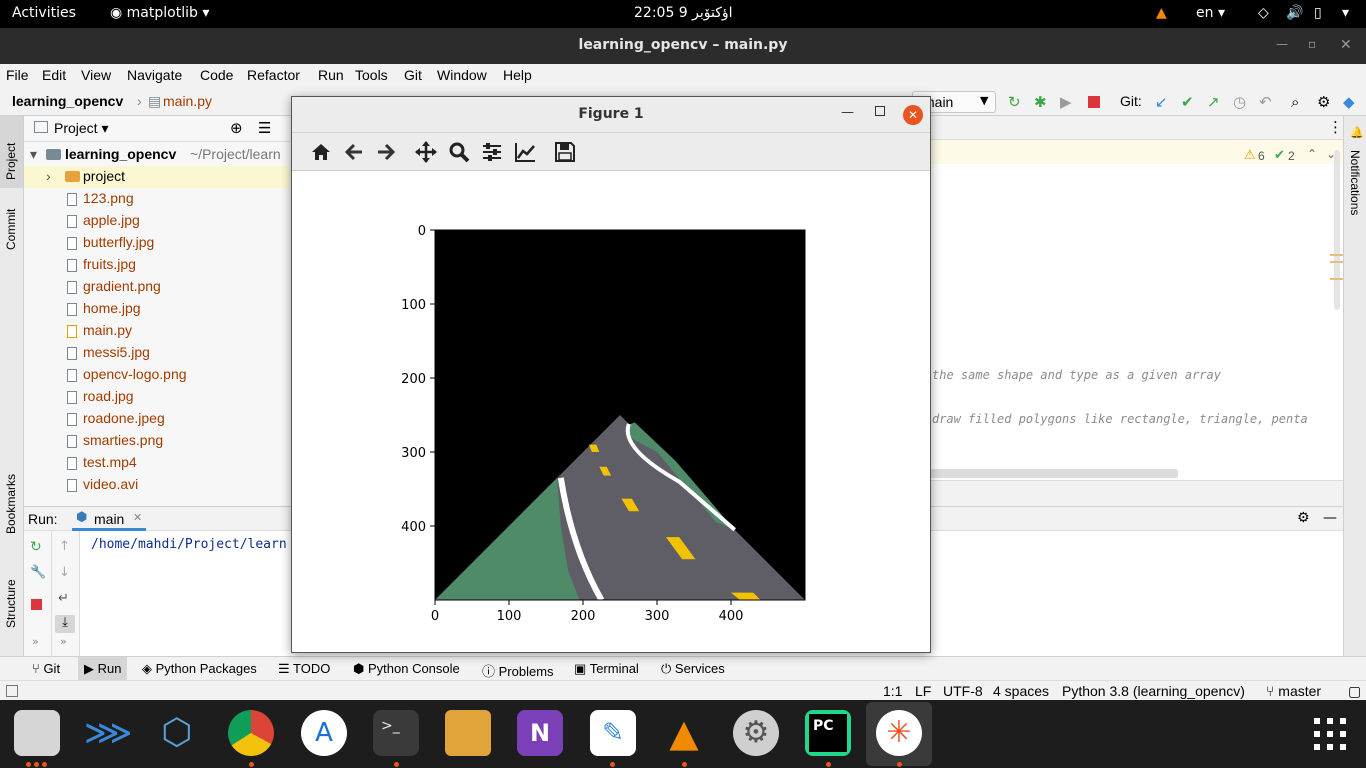 The image size is (1366, 768). What do you see at coordinates (154, 75) in the screenshot?
I see `menu-navigate: Navigate` at bounding box center [154, 75].